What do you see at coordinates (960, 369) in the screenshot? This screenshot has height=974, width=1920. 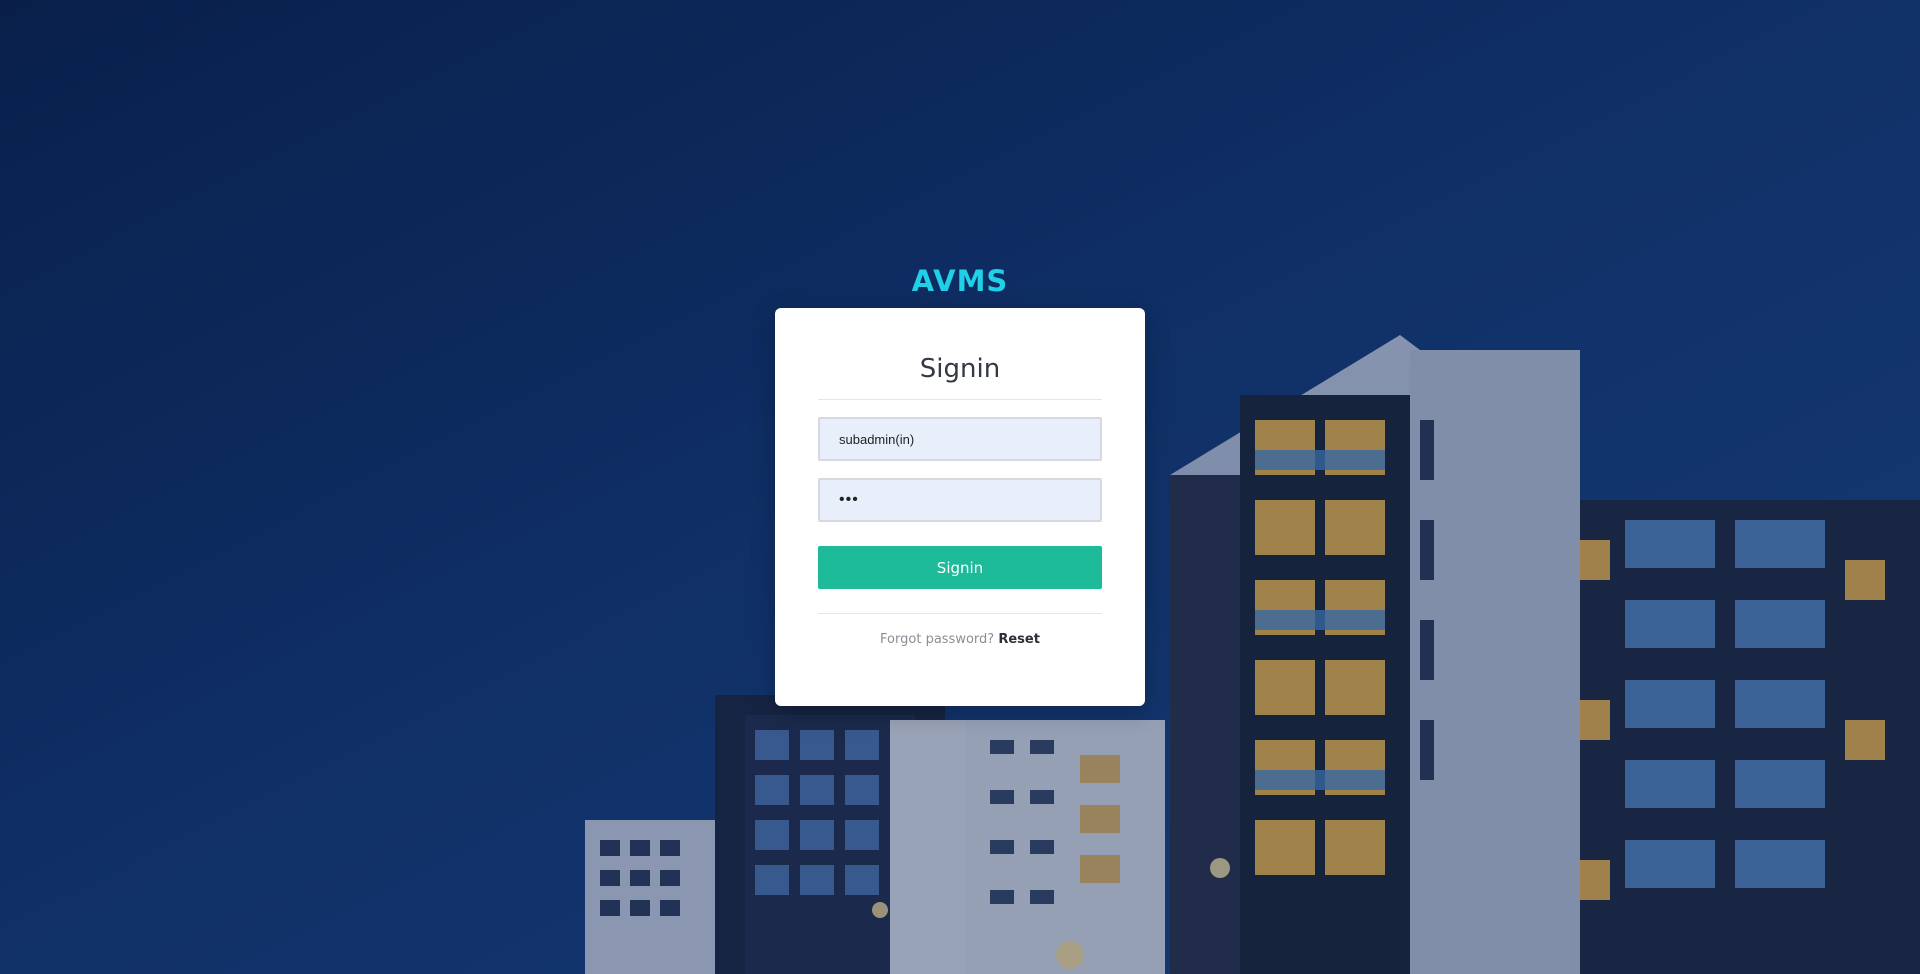 I see `login-title: Signin` at bounding box center [960, 369].